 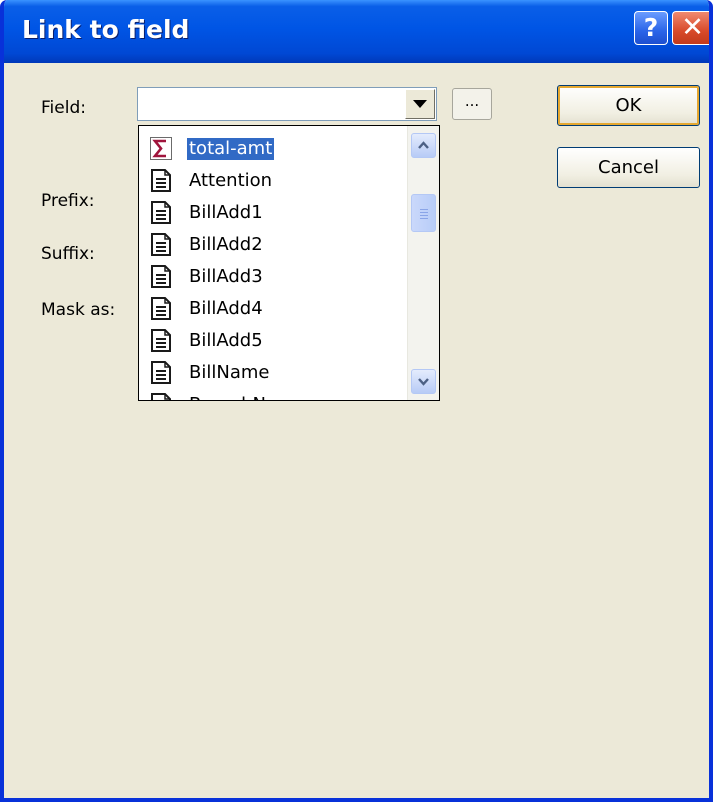 I want to click on scroll-thumb, so click(x=423, y=213).